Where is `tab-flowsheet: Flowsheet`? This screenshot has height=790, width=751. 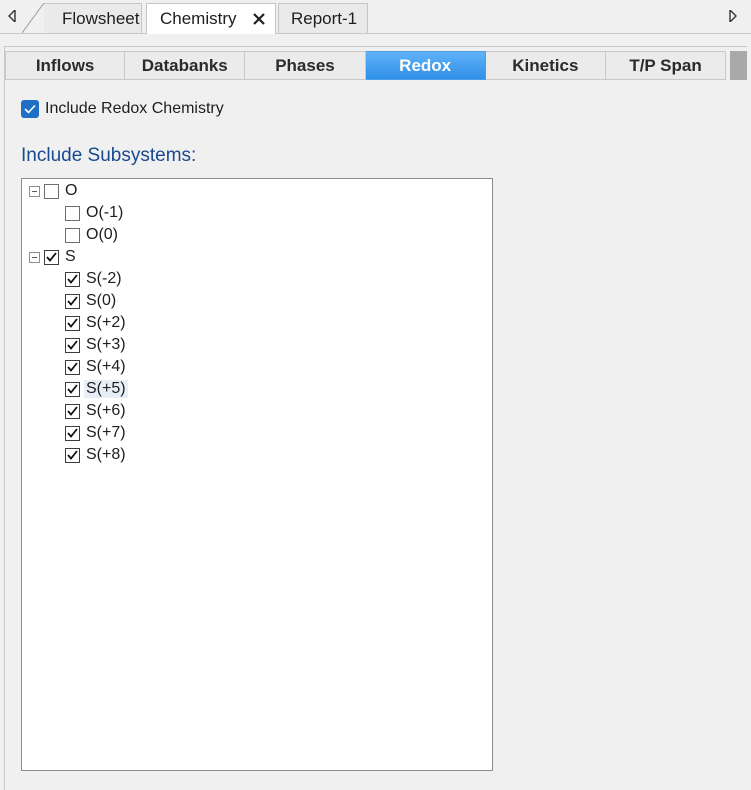
tab-flowsheet: Flowsheet is located at coordinates (93, 18).